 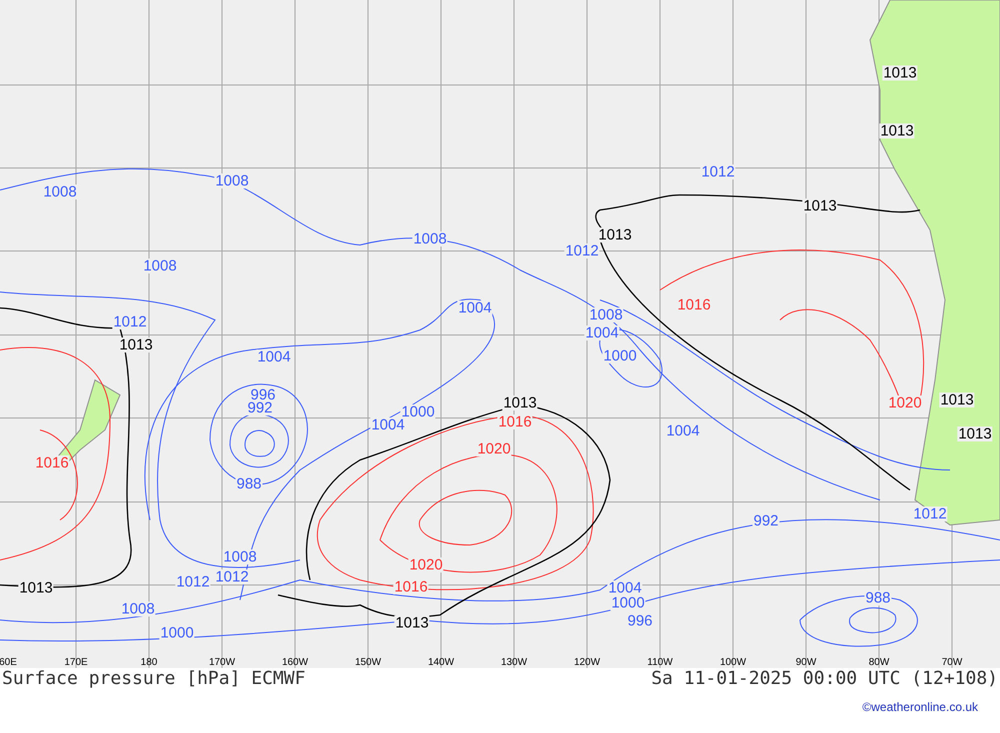 I want to click on longitude-label: 150W, so click(x=368, y=663).